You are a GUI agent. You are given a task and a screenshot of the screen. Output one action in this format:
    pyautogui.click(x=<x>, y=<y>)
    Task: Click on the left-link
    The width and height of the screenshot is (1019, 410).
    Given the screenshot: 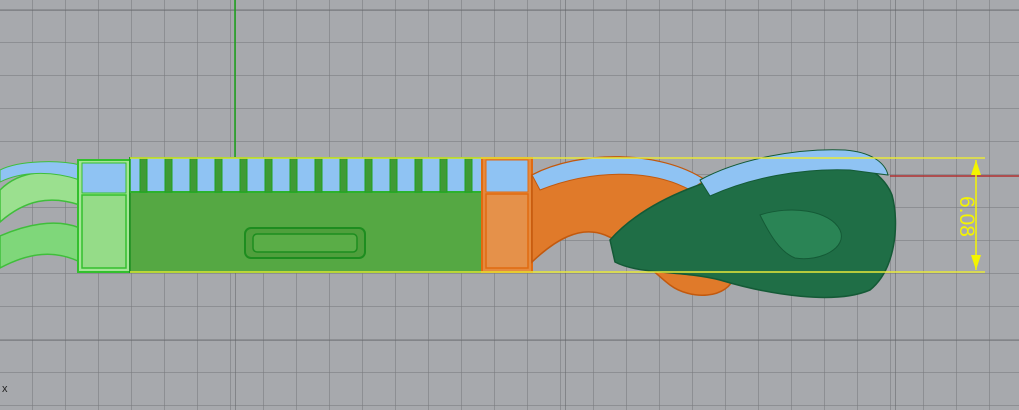 What is the action you would take?
    pyautogui.click(x=65, y=216)
    